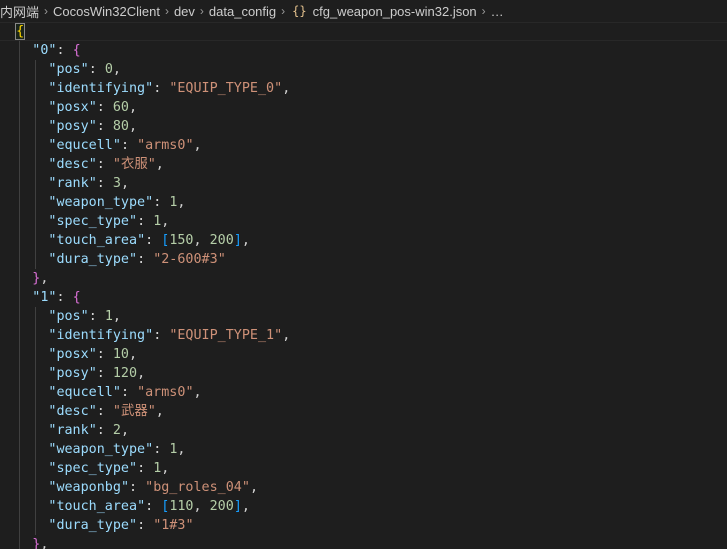 The height and width of the screenshot is (549, 727). What do you see at coordinates (221, 240) in the screenshot?
I see `json-number-value: 200` at bounding box center [221, 240].